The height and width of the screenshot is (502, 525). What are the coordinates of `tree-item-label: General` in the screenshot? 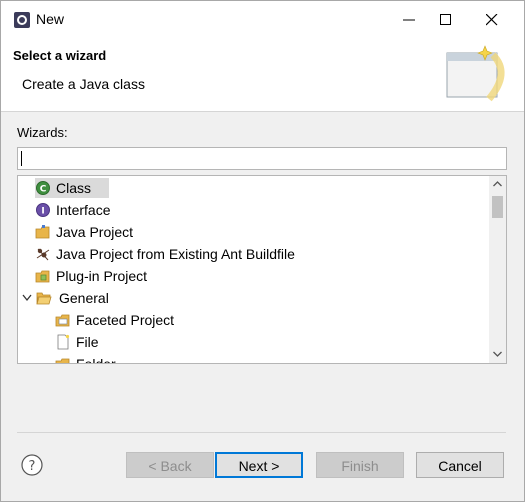 It's located at (84, 298).